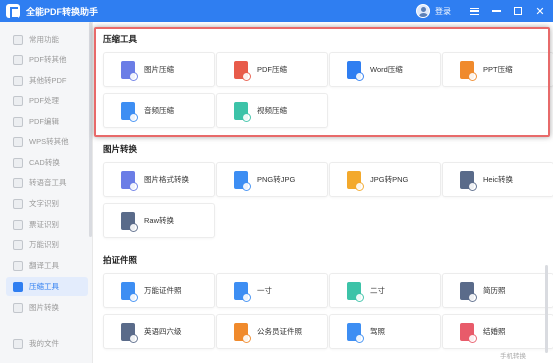 Image resolution: width=553 pixels, height=363 pixels. I want to click on tool-card-label: 万能证件照, so click(163, 290).